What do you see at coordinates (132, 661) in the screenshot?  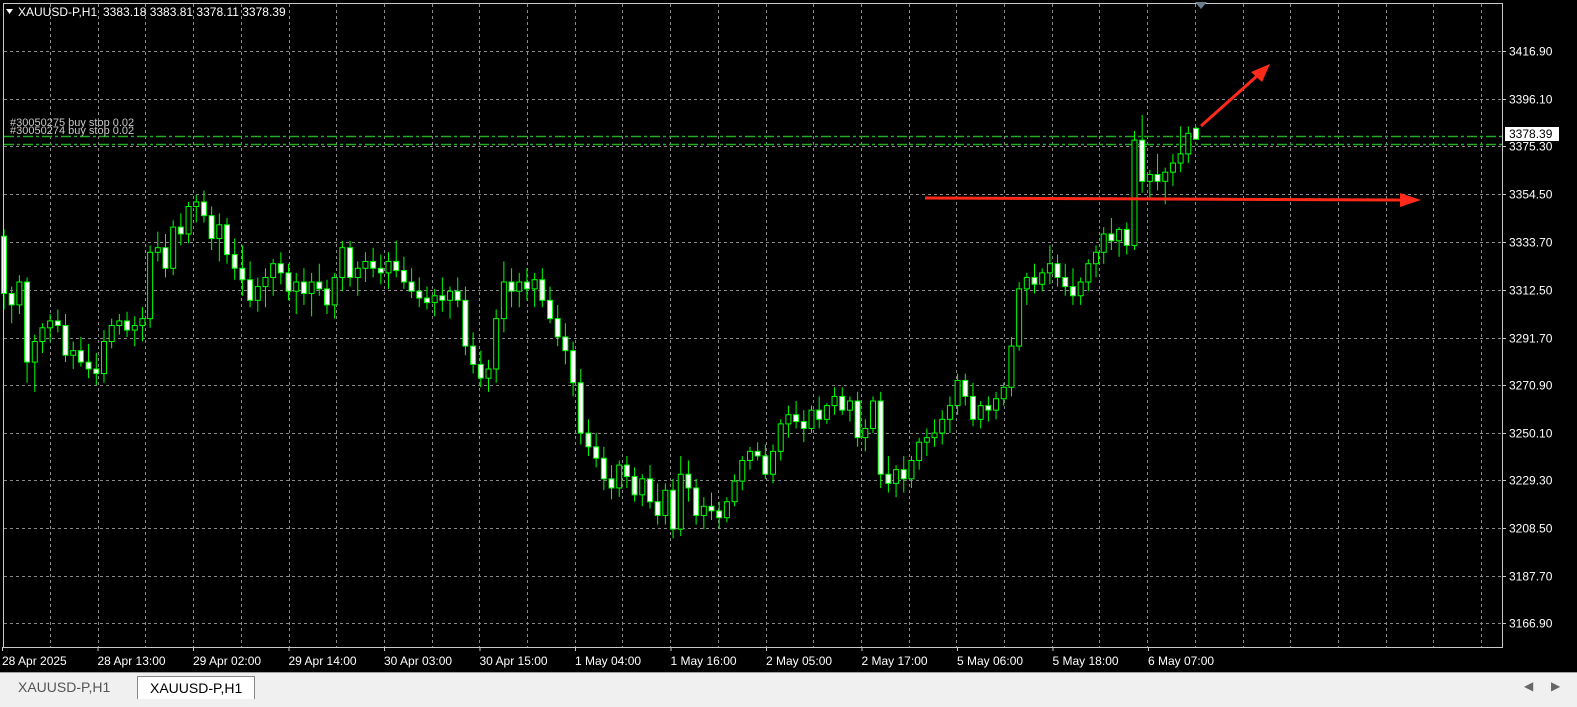 I see `x-tick-label: 28 Apr 13:00` at bounding box center [132, 661].